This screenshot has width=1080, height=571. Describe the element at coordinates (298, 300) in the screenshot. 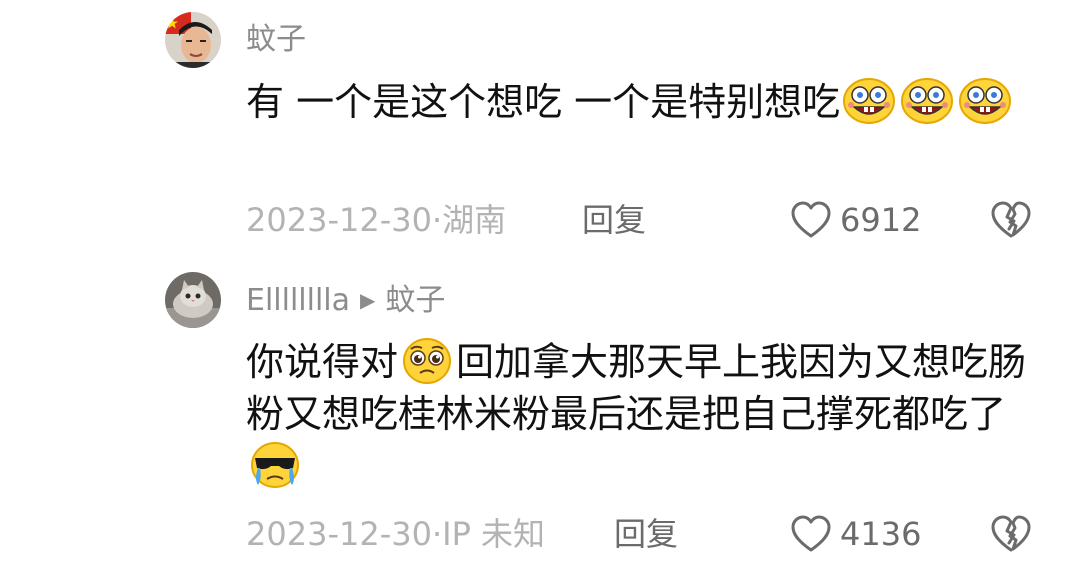

I see `username-text: Elllllllla` at that location.